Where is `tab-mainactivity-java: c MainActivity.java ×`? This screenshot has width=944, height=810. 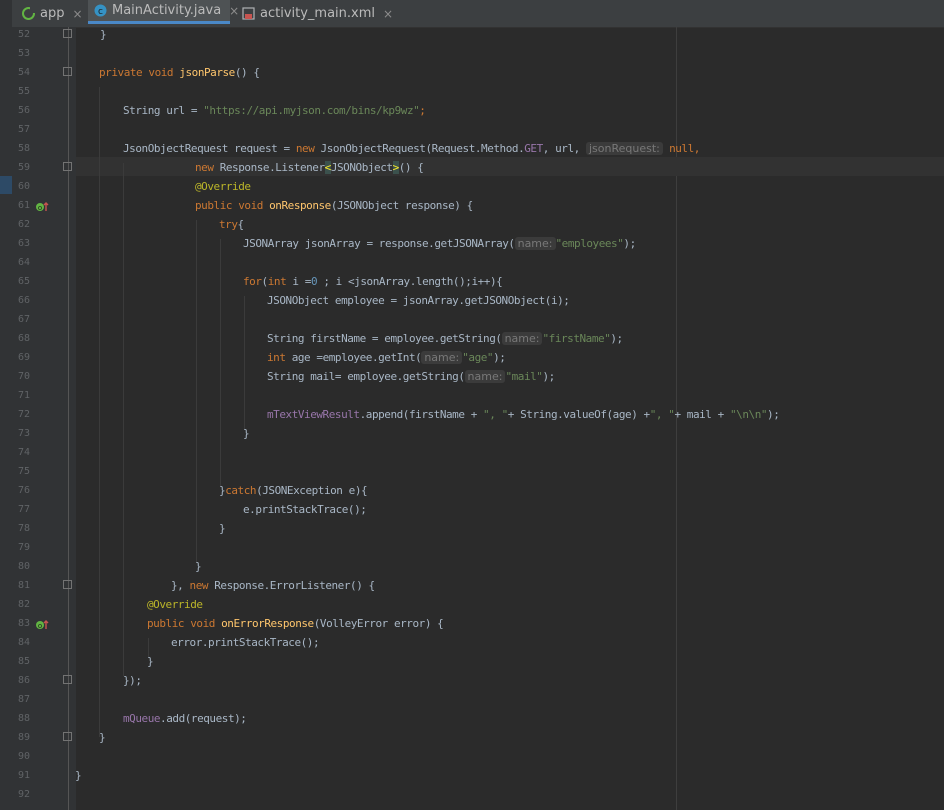
tab-mainactivity-java: c MainActivity.java × is located at coordinates (163, 12).